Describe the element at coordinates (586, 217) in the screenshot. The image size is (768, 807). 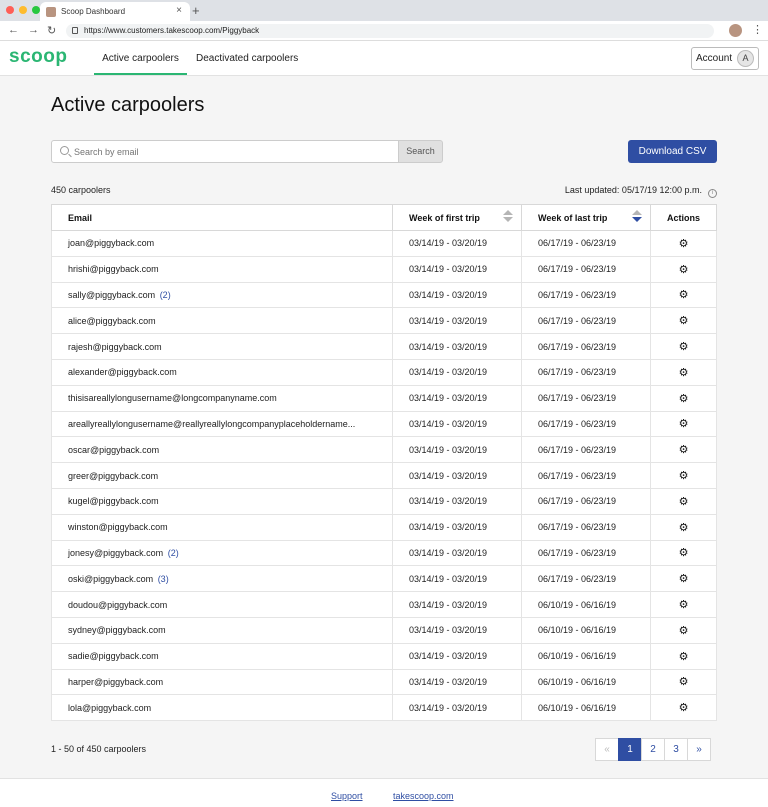
I see `column-header-last-trip: Week of last trip` at that location.